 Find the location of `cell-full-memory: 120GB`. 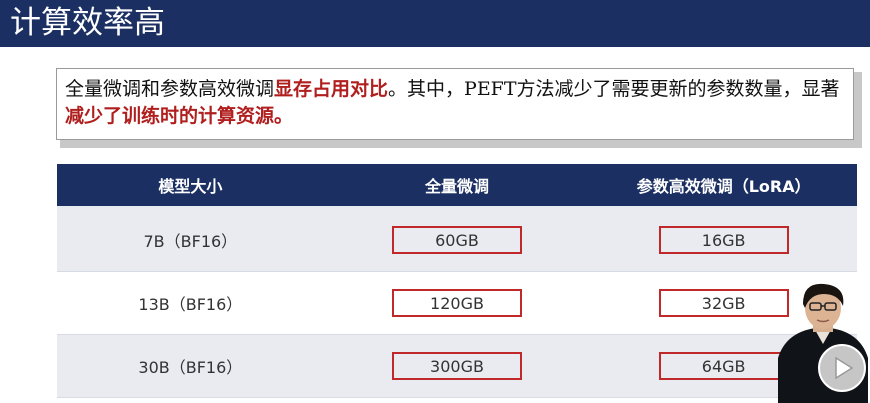

cell-full-memory: 120GB is located at coordinates (457, 303).